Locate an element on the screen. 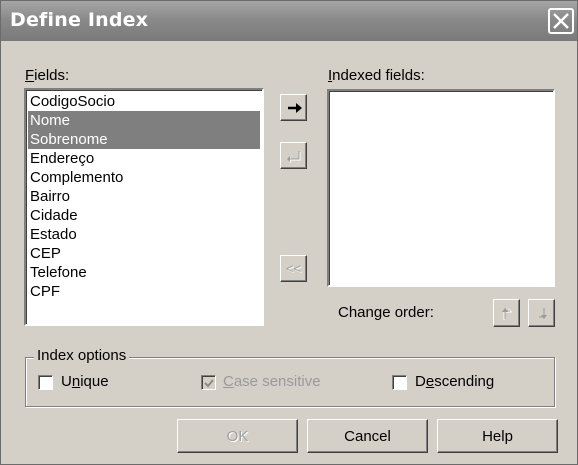 Image resolution: width=578 pixels, height=465 pixels. help-button-label: Help is located at coordinates (497, 436).